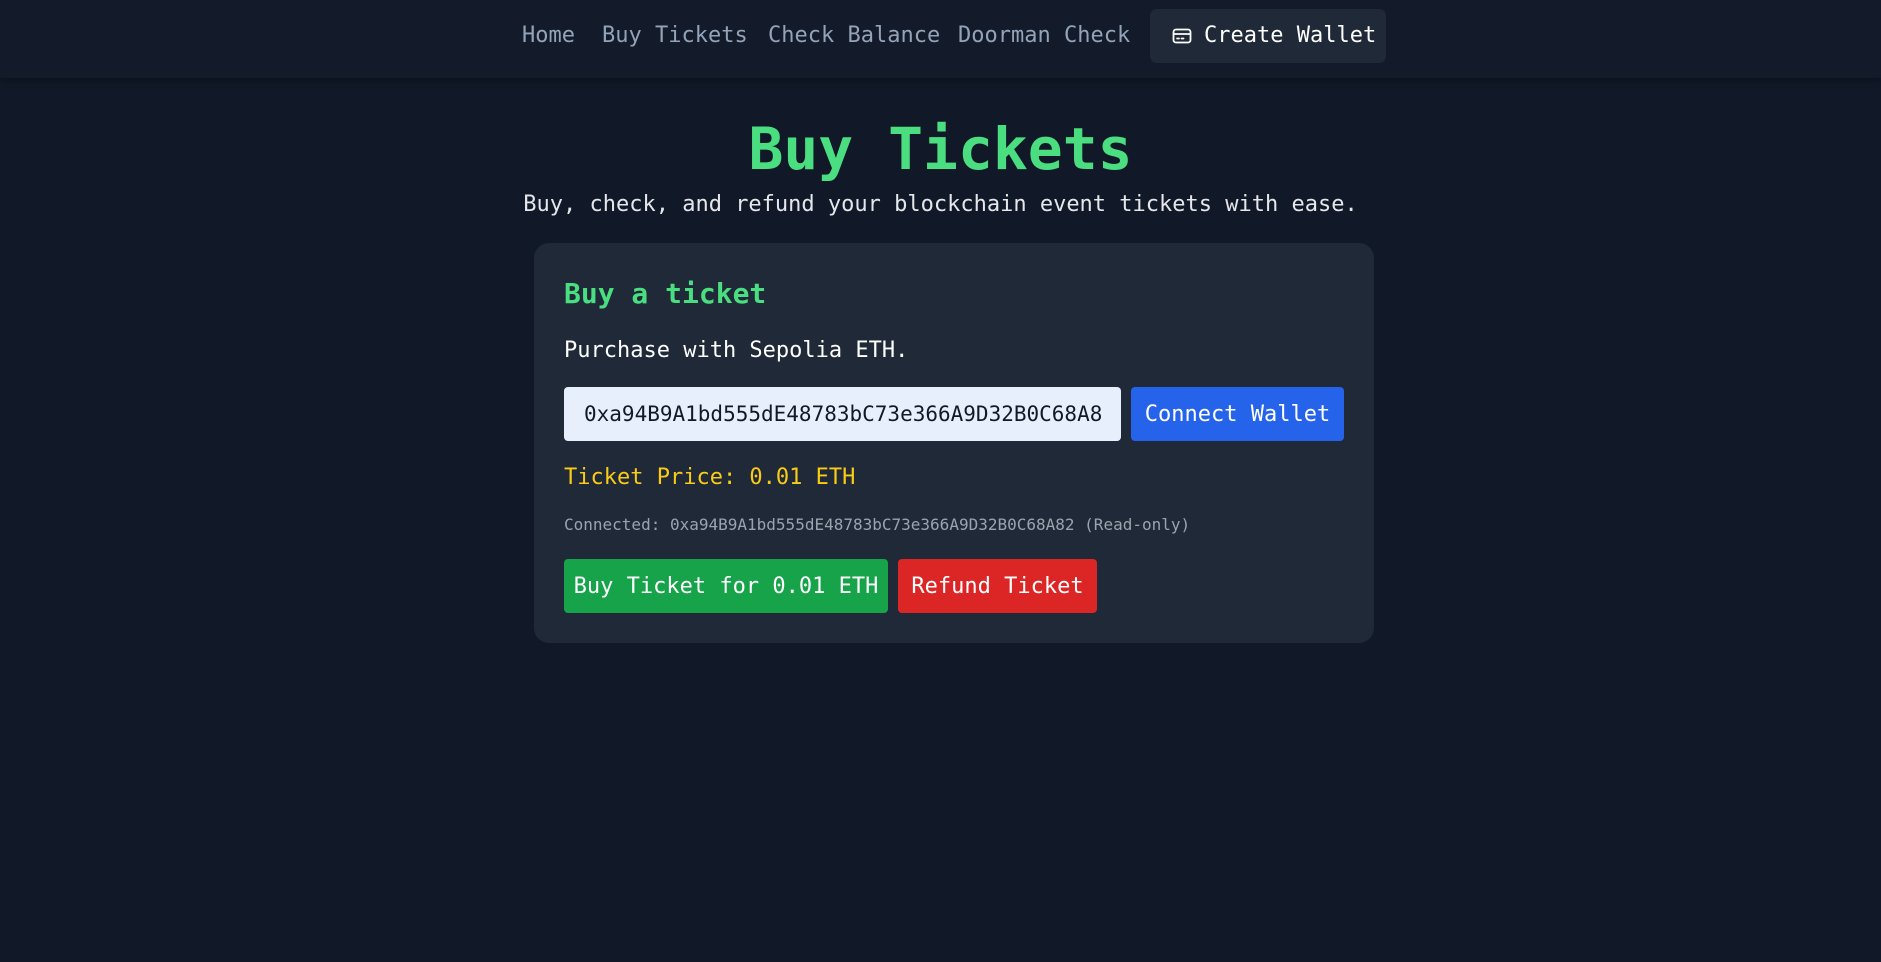  Describe the element at coordinates (736, 350) in the screenshot. I see `card-description: Purchase with Sepolia ETH.` at that location.